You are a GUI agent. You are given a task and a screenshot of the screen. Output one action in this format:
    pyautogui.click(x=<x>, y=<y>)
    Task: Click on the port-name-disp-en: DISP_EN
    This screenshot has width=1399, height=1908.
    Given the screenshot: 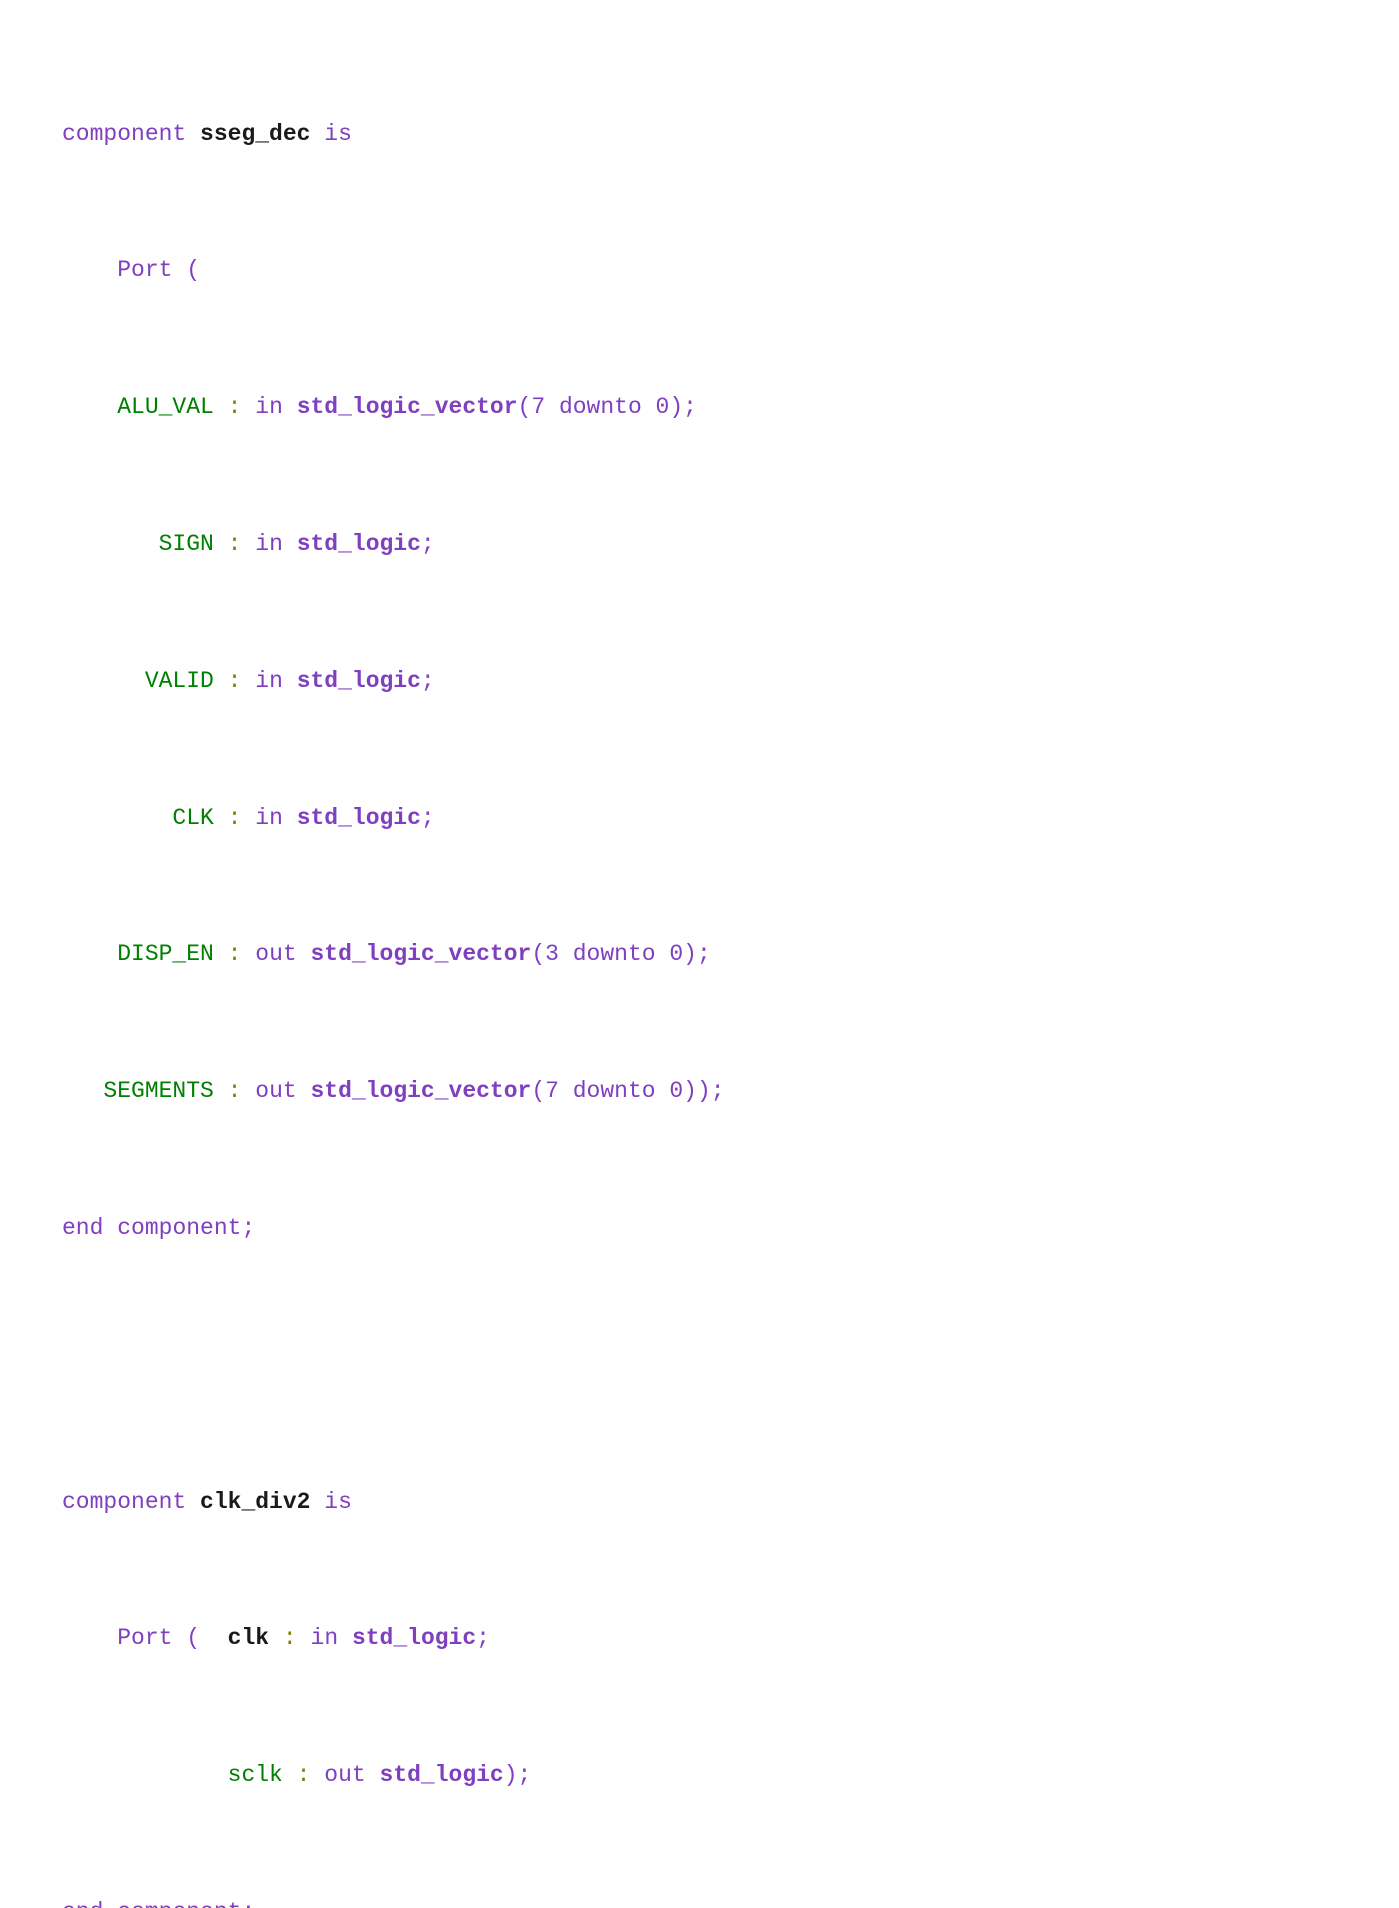 What is the action you would take?
    pyautogui.click(x=165, y=954)
    